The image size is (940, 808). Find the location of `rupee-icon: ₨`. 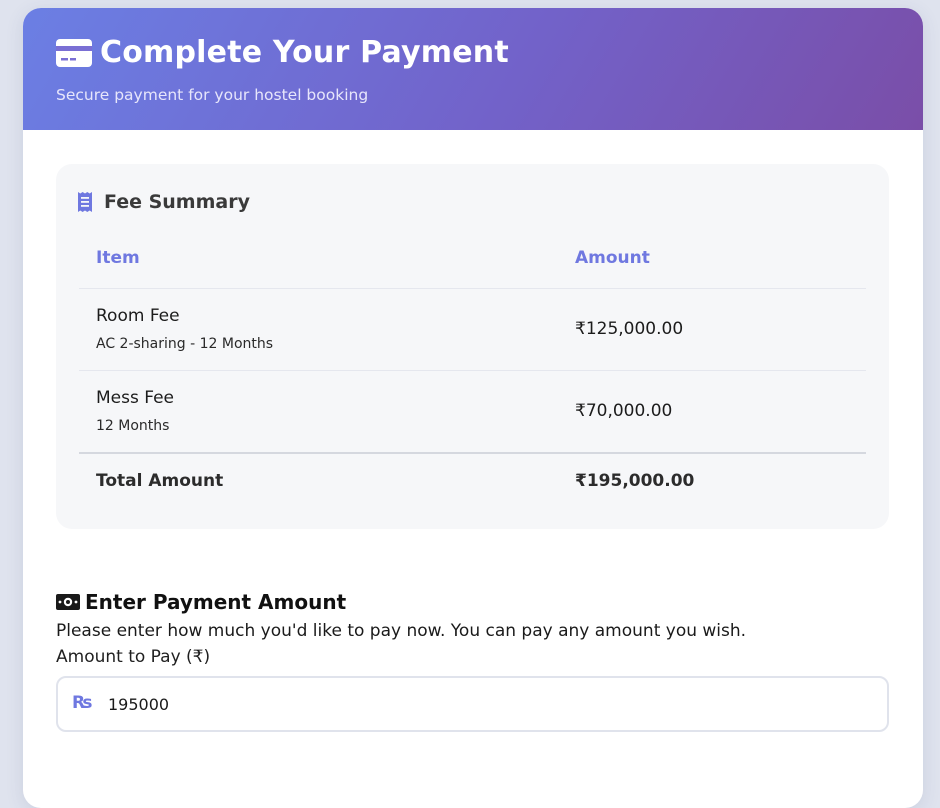

rupee-icon: ₨ is located at coordinates (82, 703).